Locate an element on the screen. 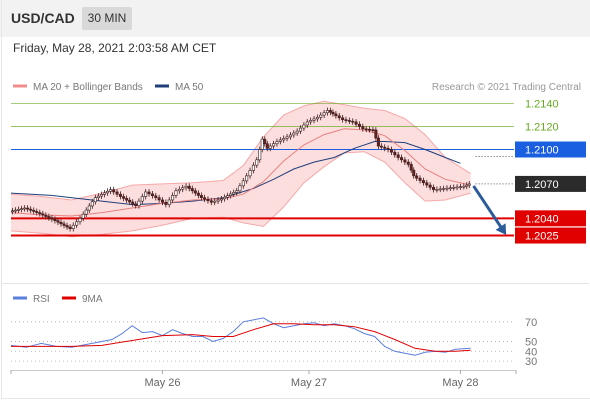 The height and width of the screenshot is (400, 590). legend-swatch-ma20 is located at coordinates (20, 86).